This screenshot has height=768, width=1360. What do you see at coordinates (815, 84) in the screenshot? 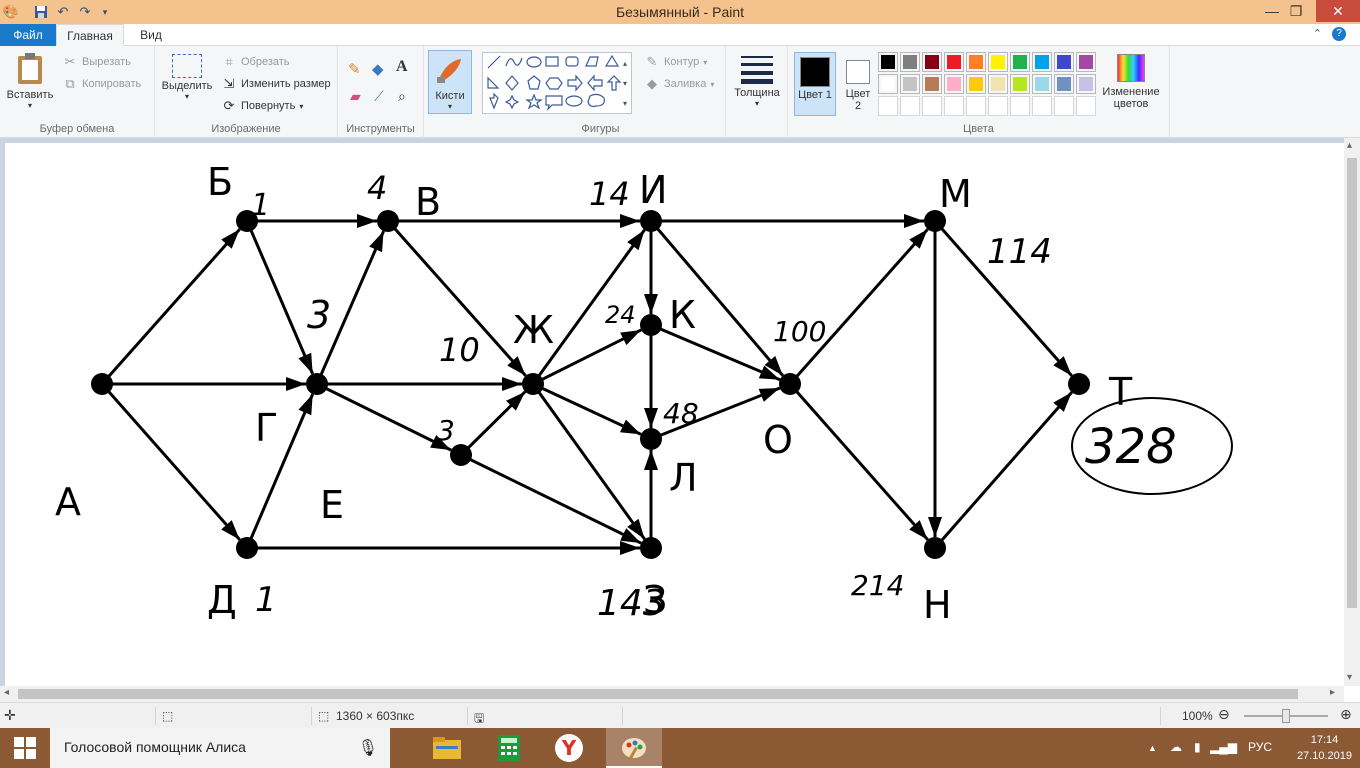
I see `color1-button: Цвет 1` at bounding box center [815, 84].